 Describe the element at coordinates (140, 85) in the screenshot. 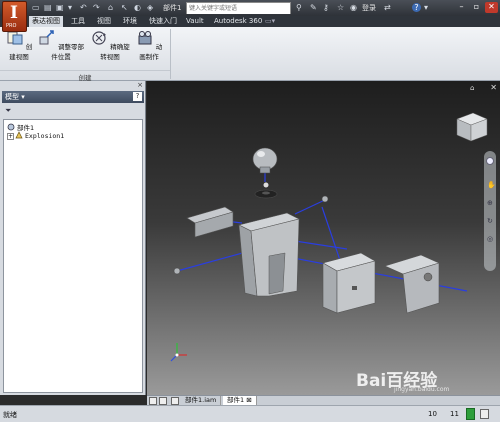

I see `browser-close-button: ×` at that location.